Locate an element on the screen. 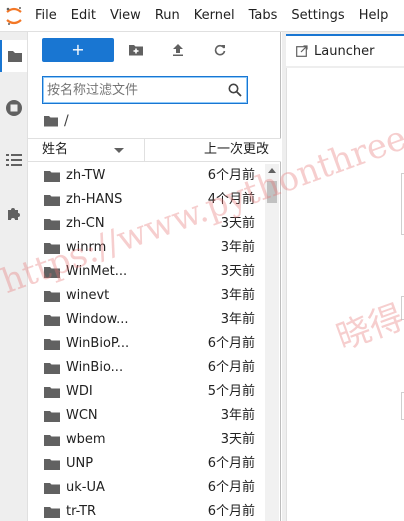 The height and width of the screenshot is (521, 404). name-column-header: 姓名 is located at coordinates (86, 150).